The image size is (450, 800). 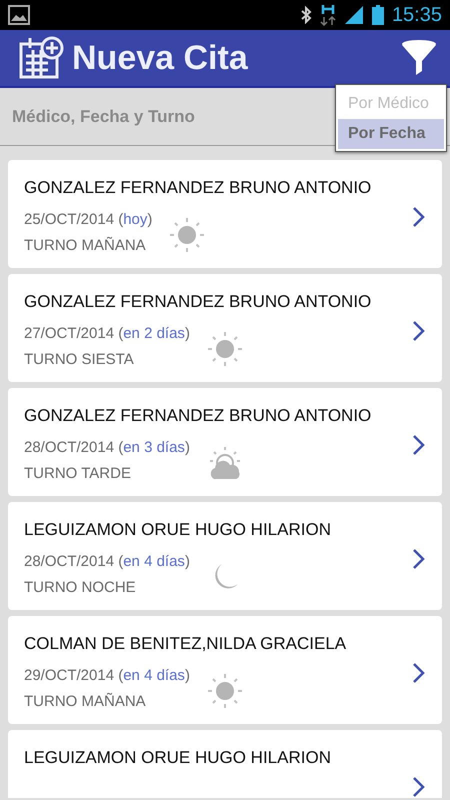 I want to click on appointment-card: LEGUIZAMON ORUE HUGO HILARION, so click(x=225, y=764).